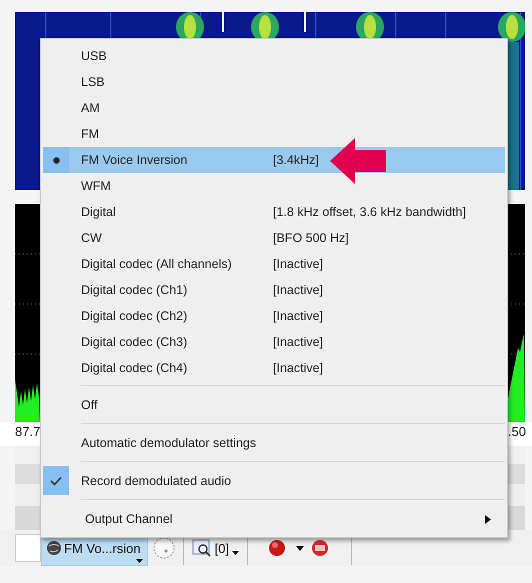 The height and width of the screenshot is (583, 532). I want to click on pointer-arrow, so click(358, 161).